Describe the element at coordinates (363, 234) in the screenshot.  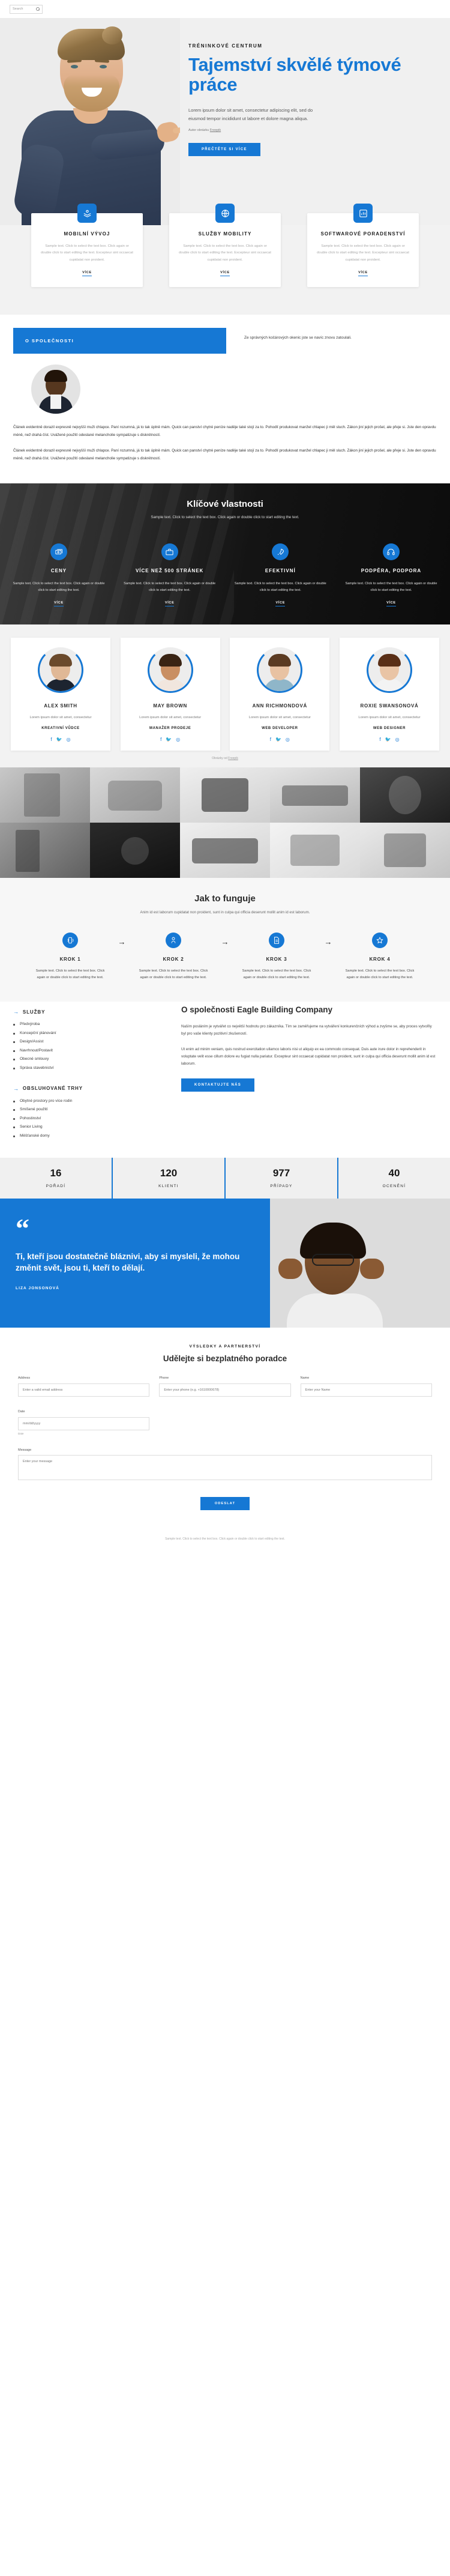
I see `feature-title: SOFTWAROVÉ PORADENSTVÍ` at that location.